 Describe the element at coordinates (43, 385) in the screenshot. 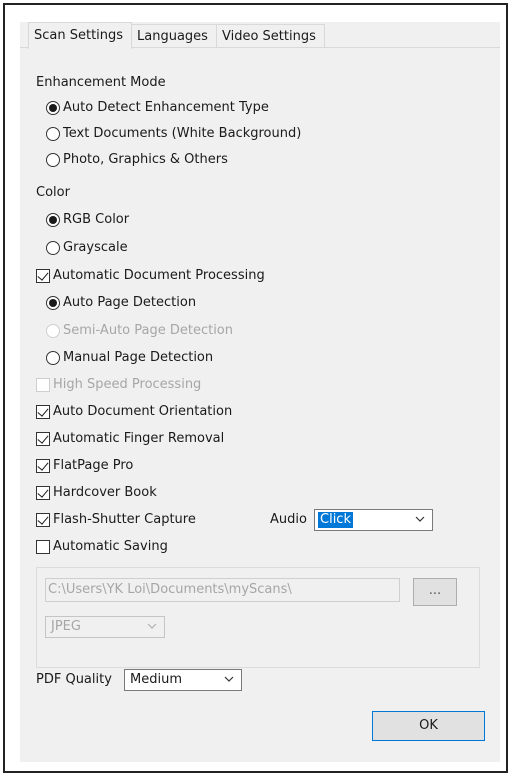

I see `checkbox-disabled` at that location.